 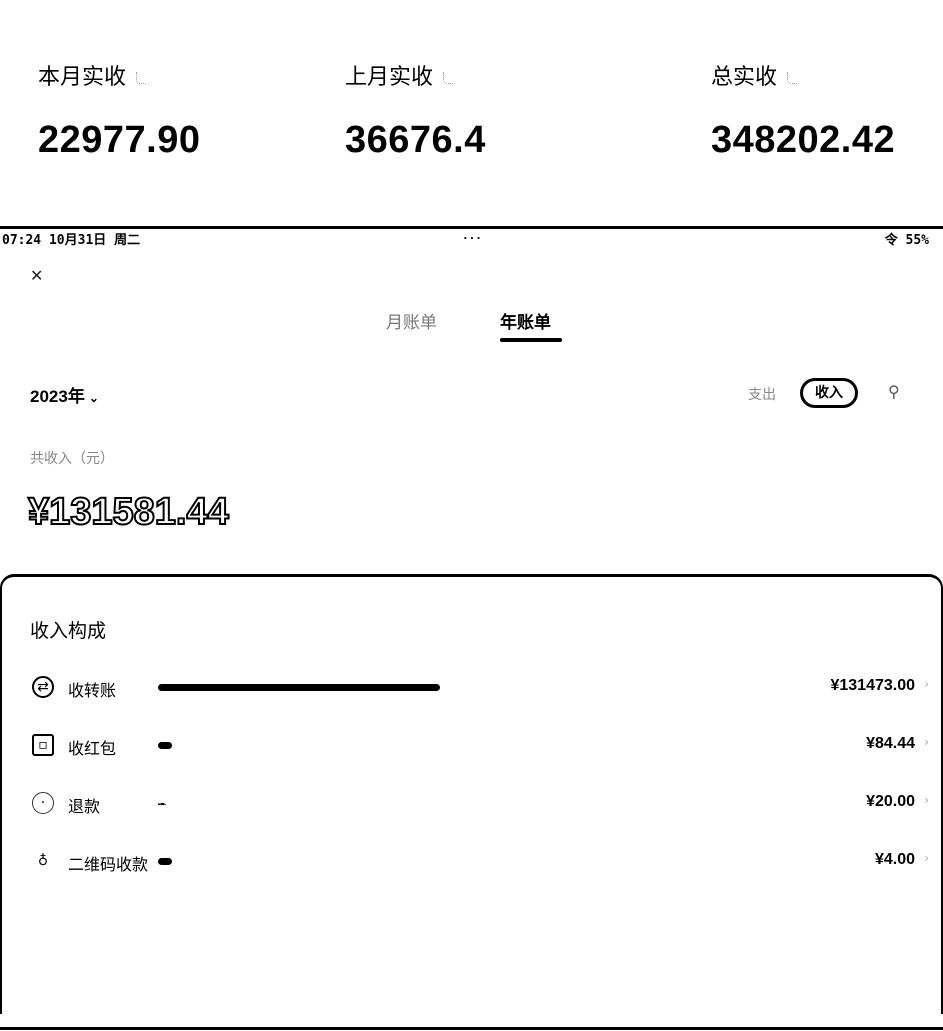 What do you see at coordinates (894, 859) in the screenshot?
I see `row-amount: ¥4.00` at bounding box center [894, 859].